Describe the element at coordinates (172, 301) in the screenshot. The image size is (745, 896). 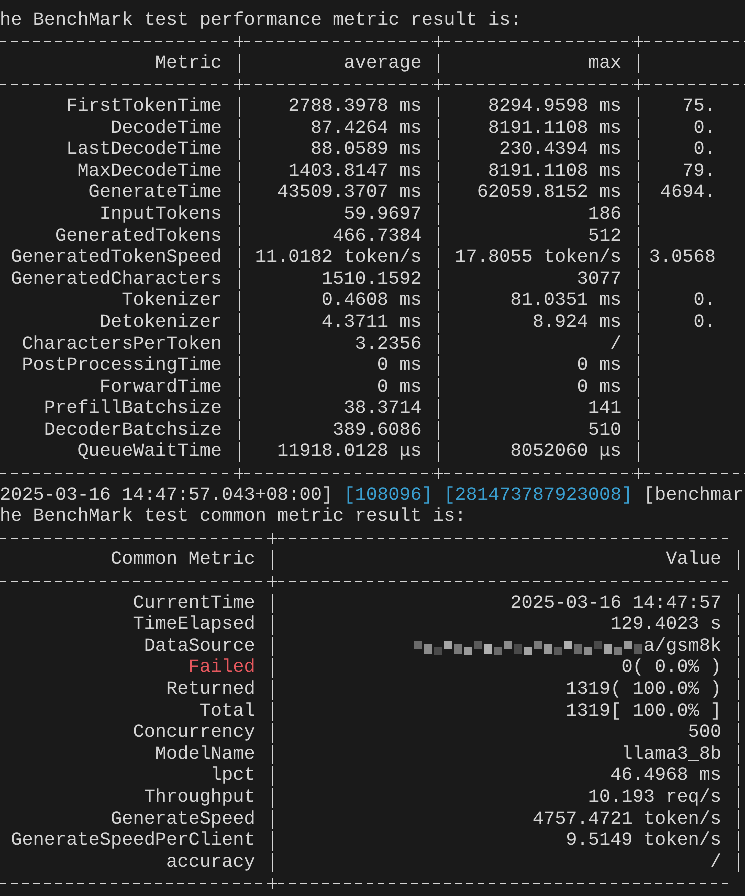
I see `metric-name: Tokenizer` at that location.